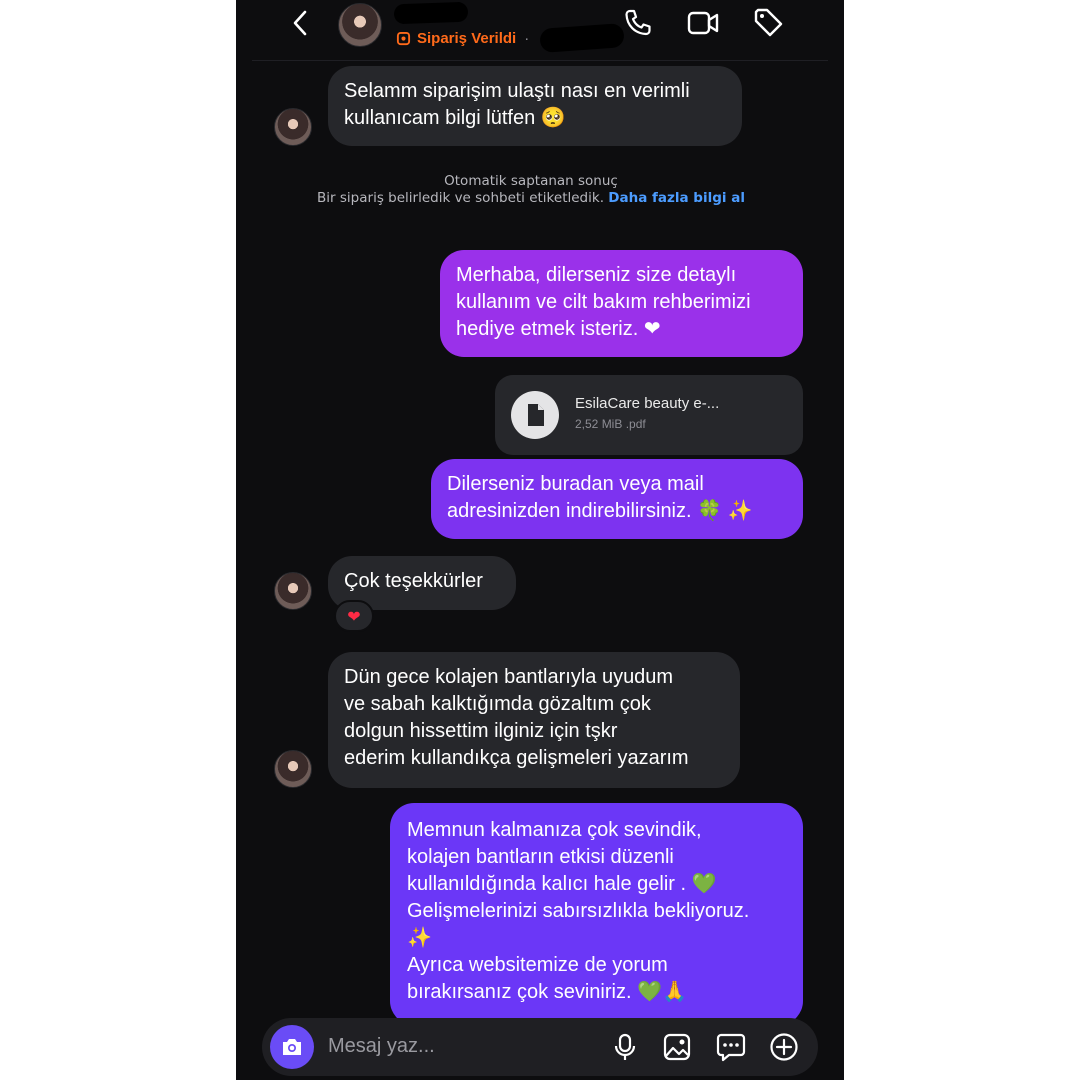 This screenshot has height=1080, width=1080. Describe the element at coordinates (769, 23) in the screenshot. I see `tag-icon` at that location.